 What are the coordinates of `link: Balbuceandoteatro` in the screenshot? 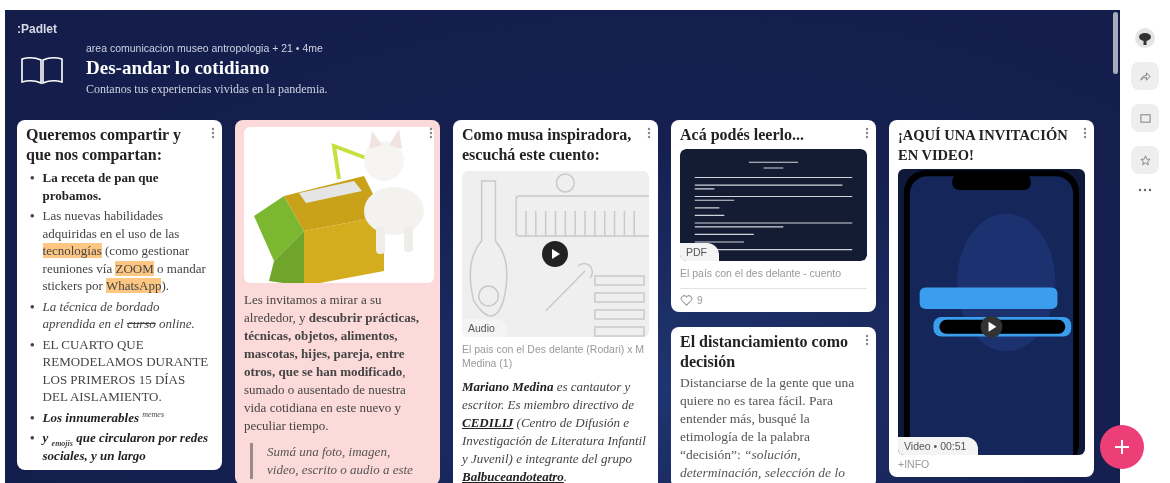 It's located at (513, 476).